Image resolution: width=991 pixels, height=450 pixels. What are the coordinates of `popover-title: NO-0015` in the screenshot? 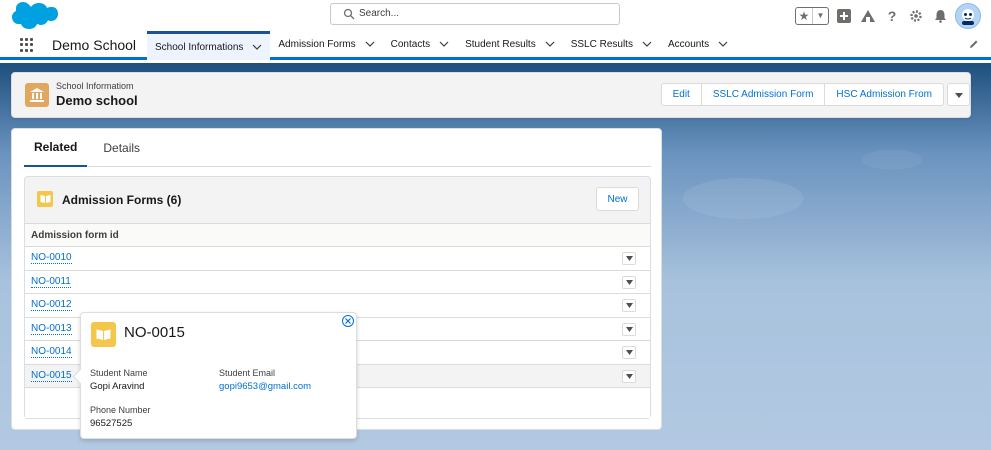 It's located at (154, 332).